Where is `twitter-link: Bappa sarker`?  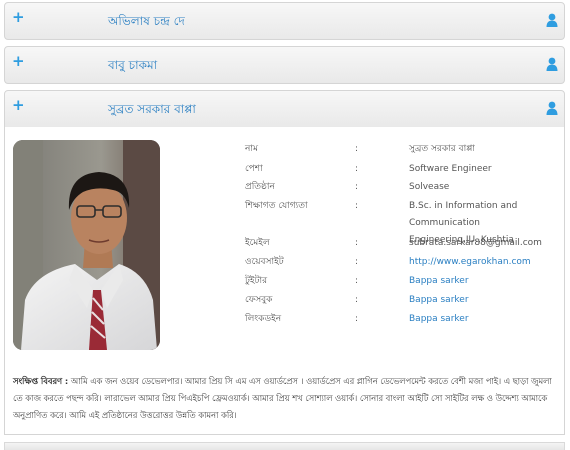
twitter-link: Bappa sarker is located at coordinates (484, 281).